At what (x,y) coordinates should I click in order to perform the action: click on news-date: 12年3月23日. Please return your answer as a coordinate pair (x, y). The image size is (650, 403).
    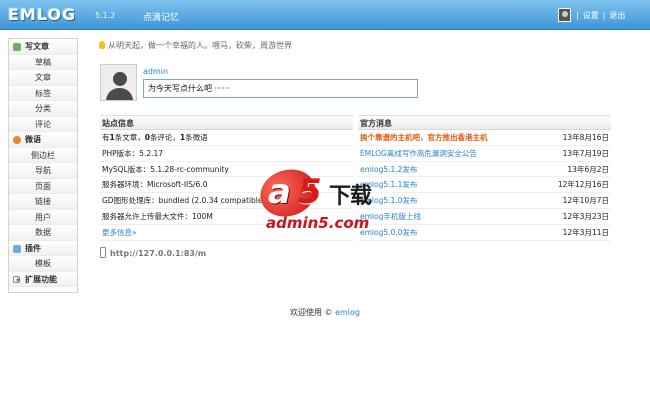
    Looking at the image, I should click on (584, 216).